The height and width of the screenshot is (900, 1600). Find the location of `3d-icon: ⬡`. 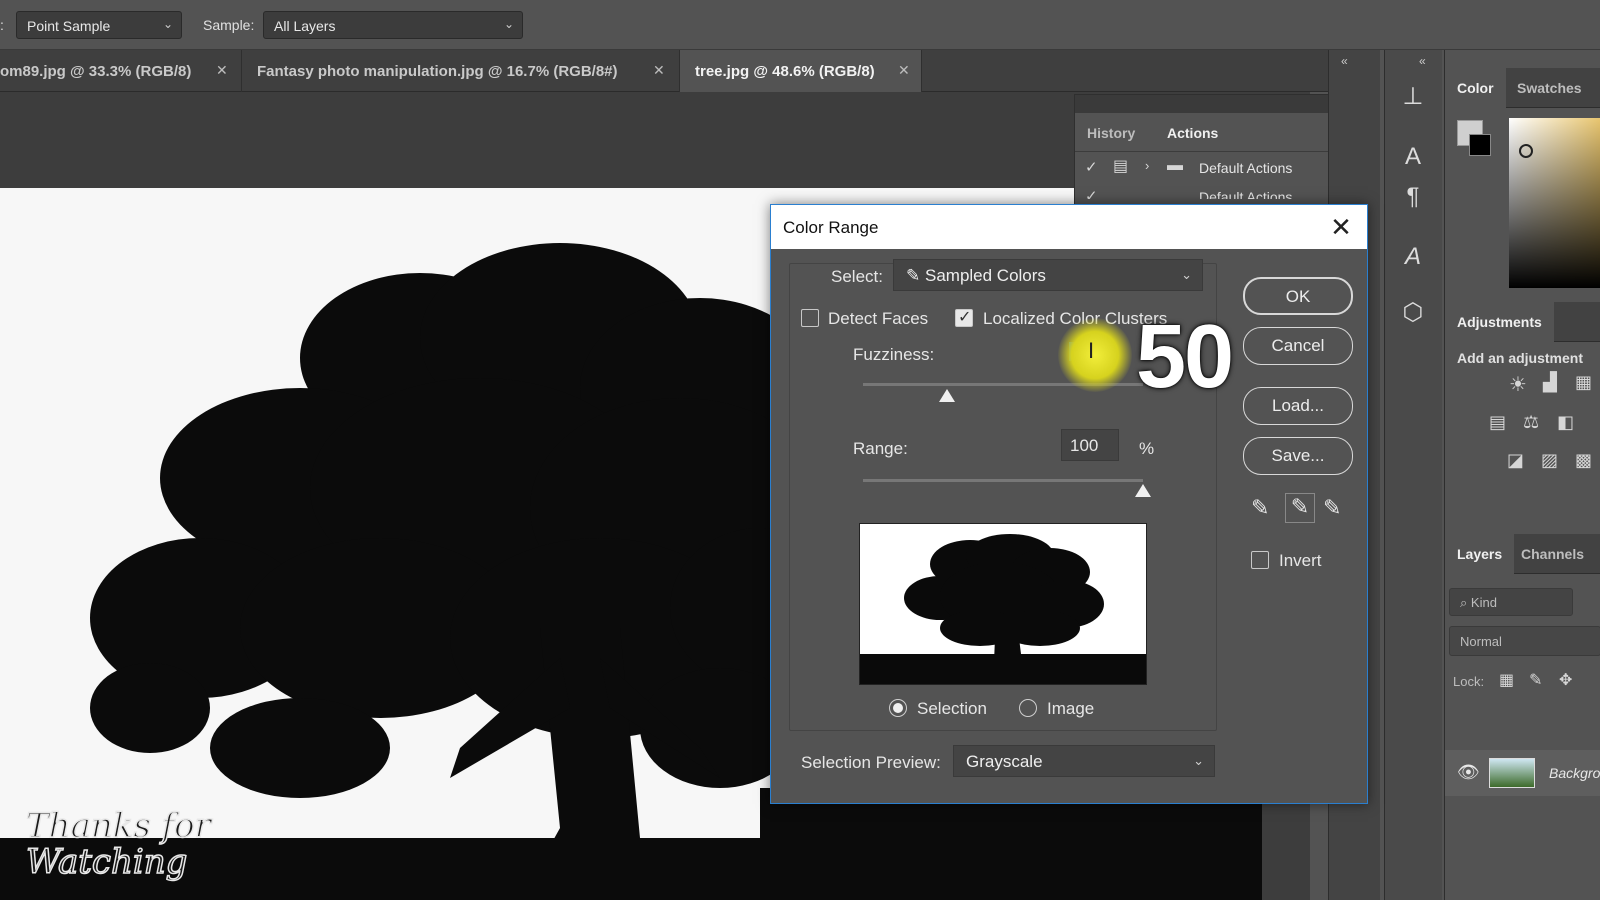

3d-icon: ⬡ is located at coordinates (1413, 313).